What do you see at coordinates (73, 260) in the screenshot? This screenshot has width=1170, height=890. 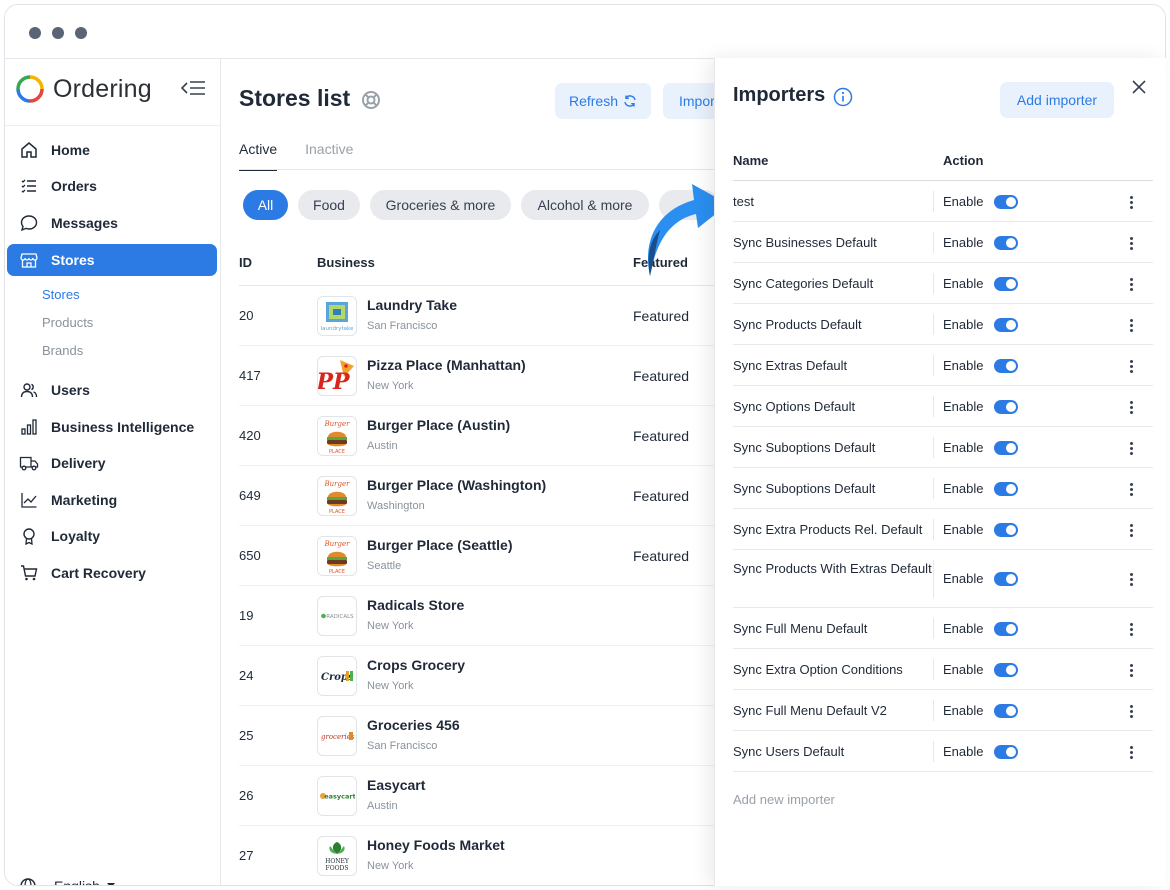 I see `sidebar-item-label: Stores` at bounding box center [73, 260].